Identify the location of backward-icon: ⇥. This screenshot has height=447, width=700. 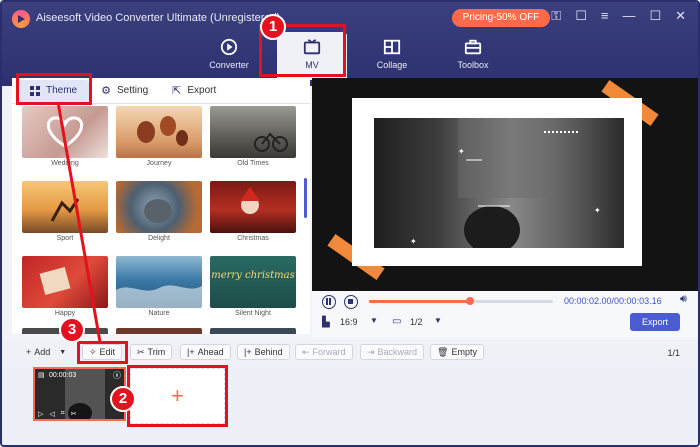
(371, 351).